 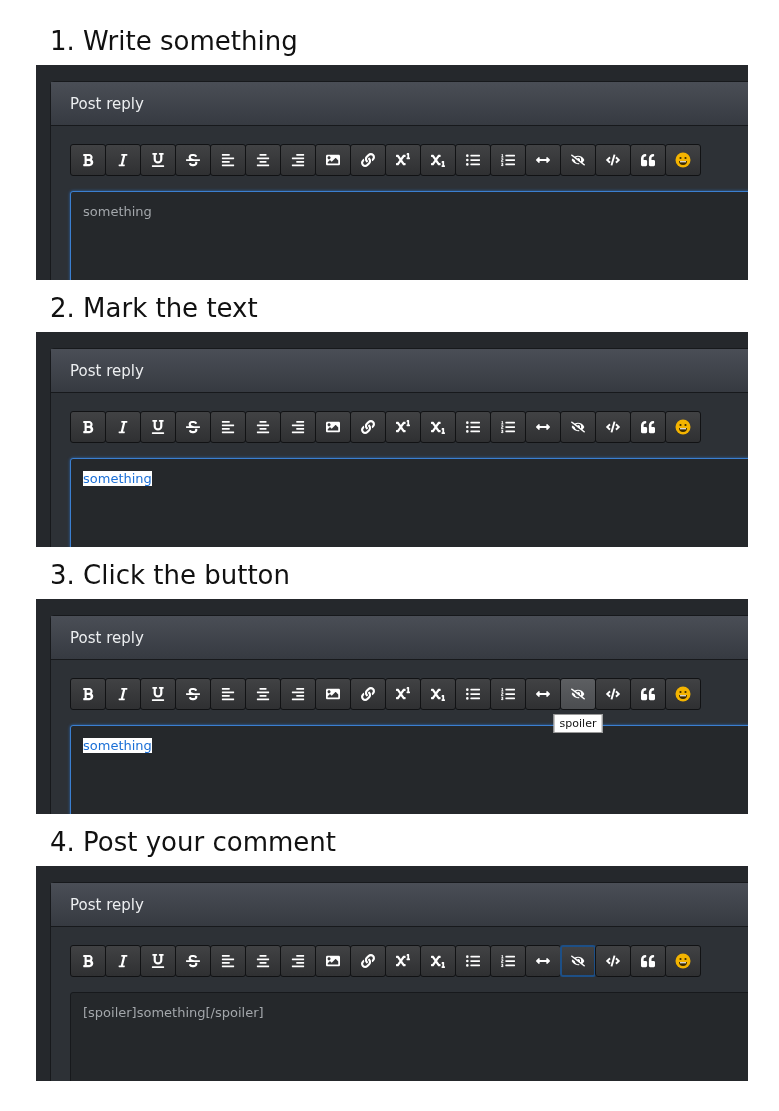 I want to click on align-center-icon, so click(x=263, y=694).